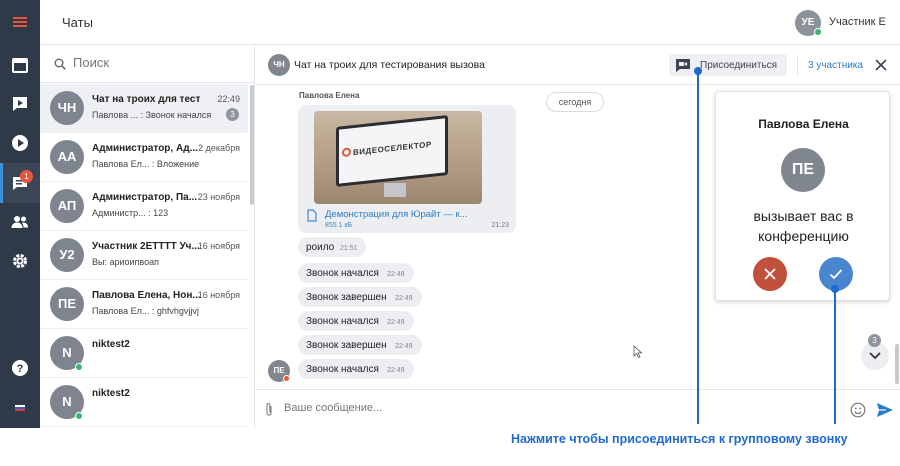 The height and width of the screenshot is (466, 900). Describe the element at coordinates (67, 157) in the screenshot. I see `chat-avatar: АА` at that location.